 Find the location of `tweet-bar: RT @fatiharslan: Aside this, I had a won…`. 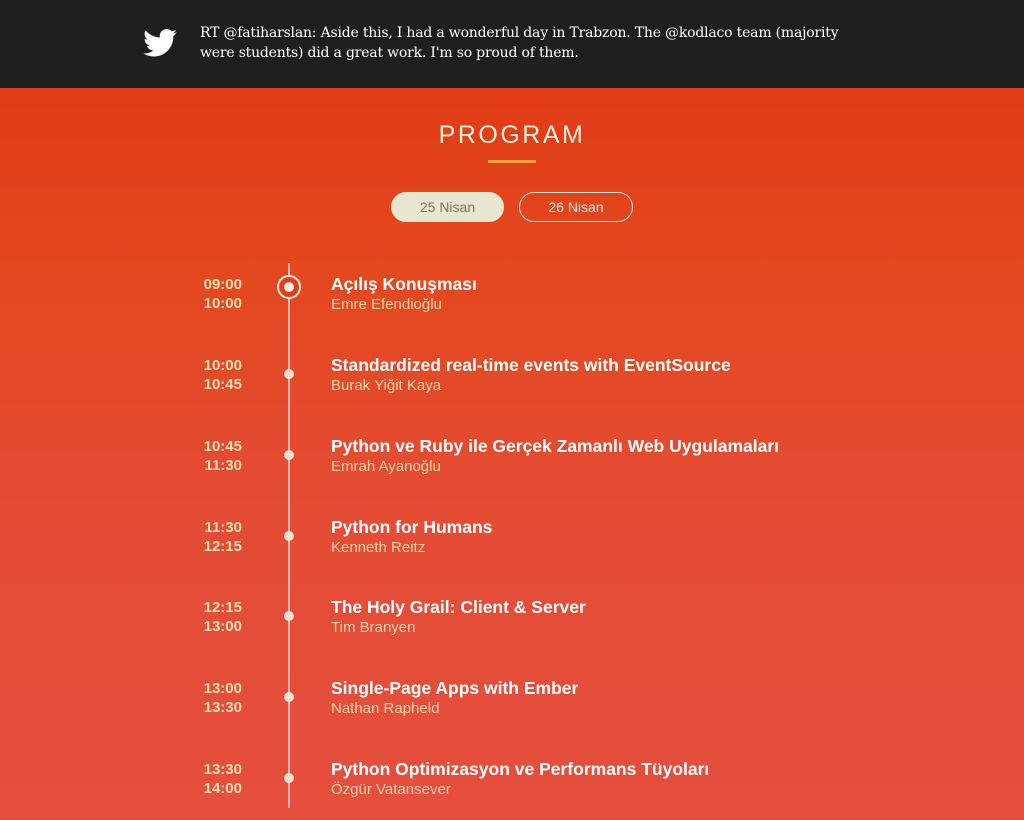

tweet-bar: RT @fatiharslan: Aside this, I had a won… is located at coordinates (512, 44).